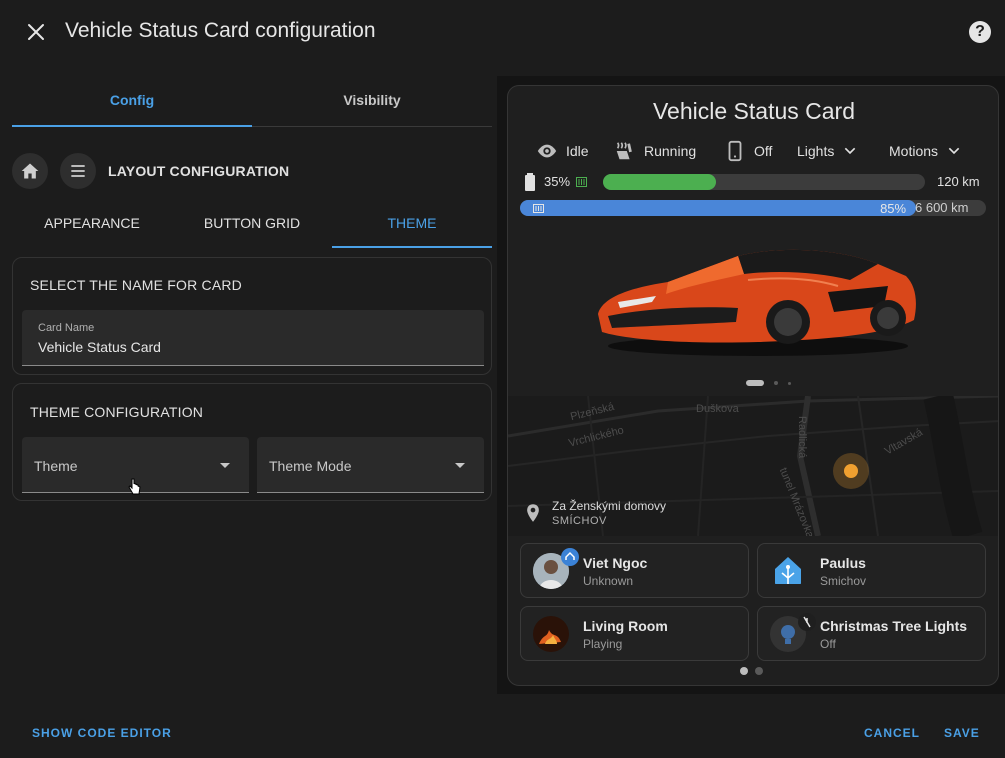 The height and width of the screenshot is (758, 1005). I want to click on subtab-indicator, so click(412, 247).